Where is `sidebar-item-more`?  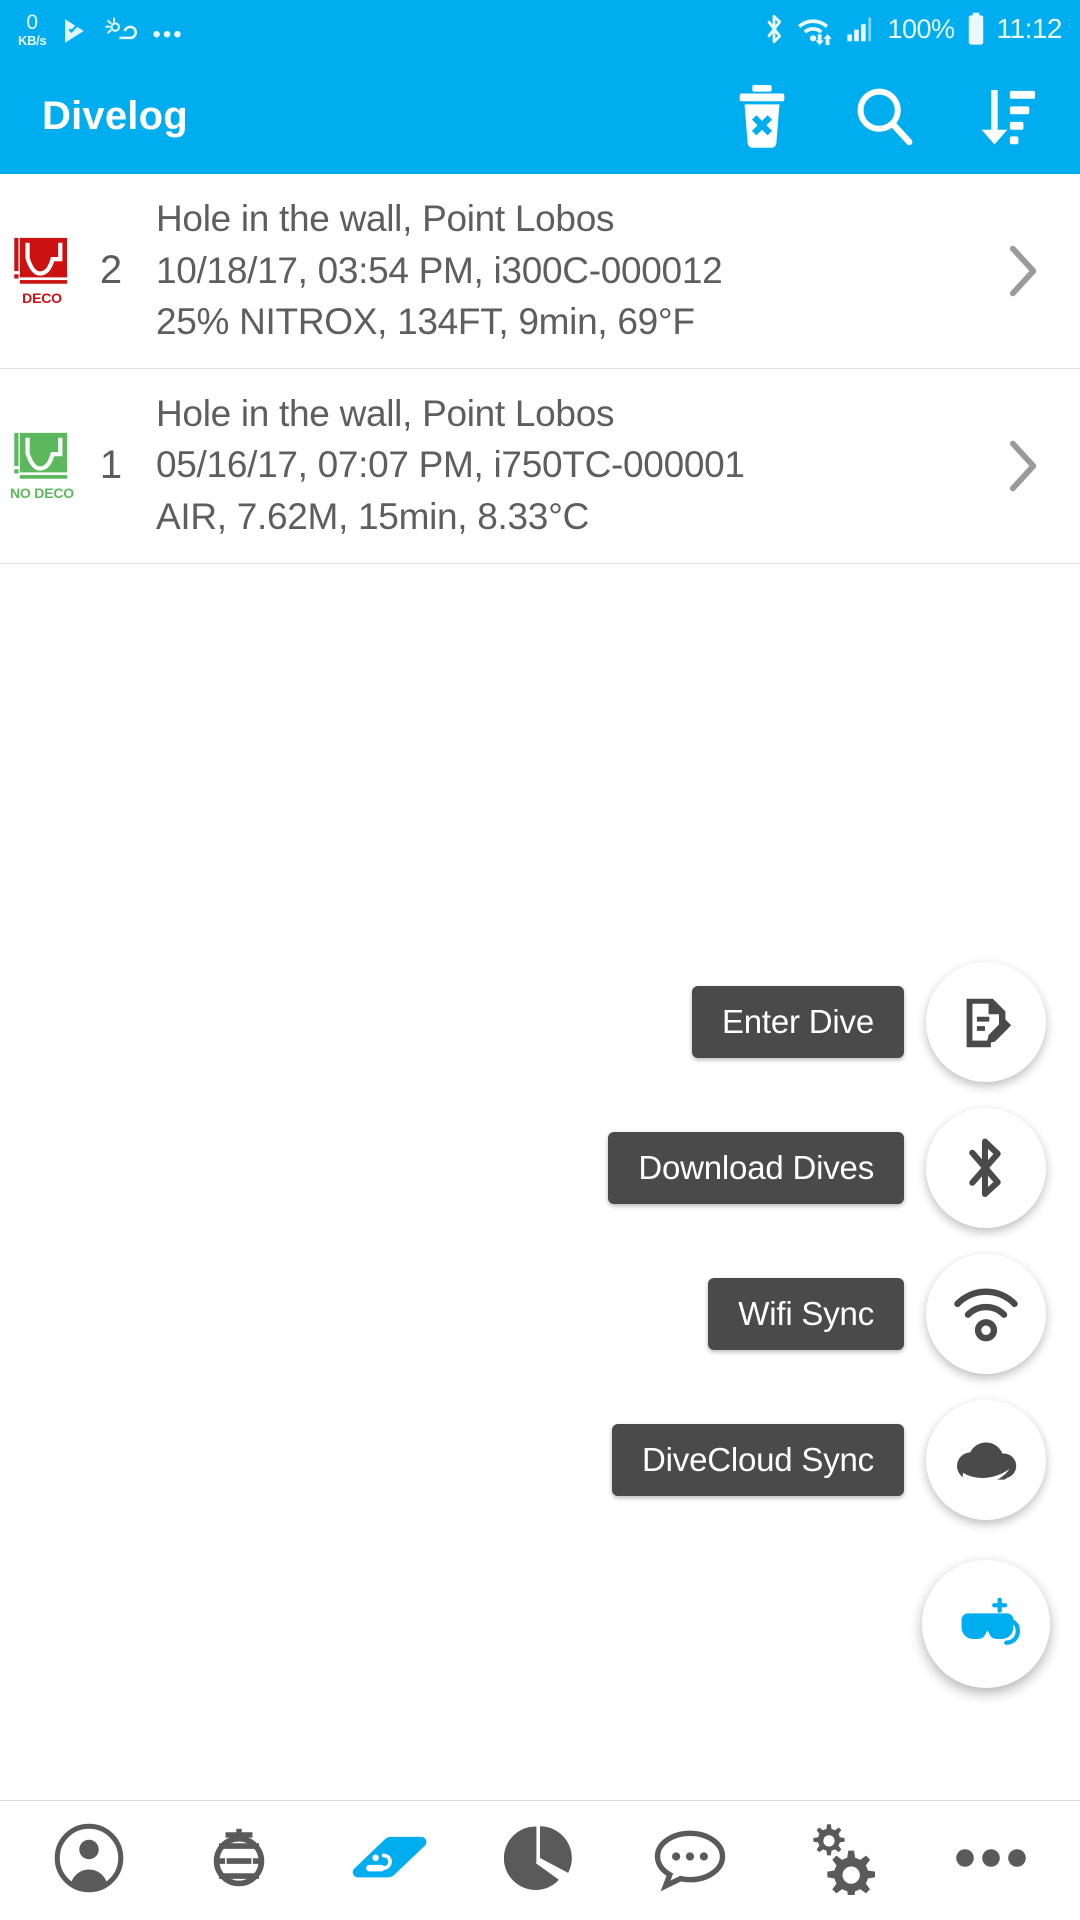 sidebar-item-more is located at coordinates (991, 1861).